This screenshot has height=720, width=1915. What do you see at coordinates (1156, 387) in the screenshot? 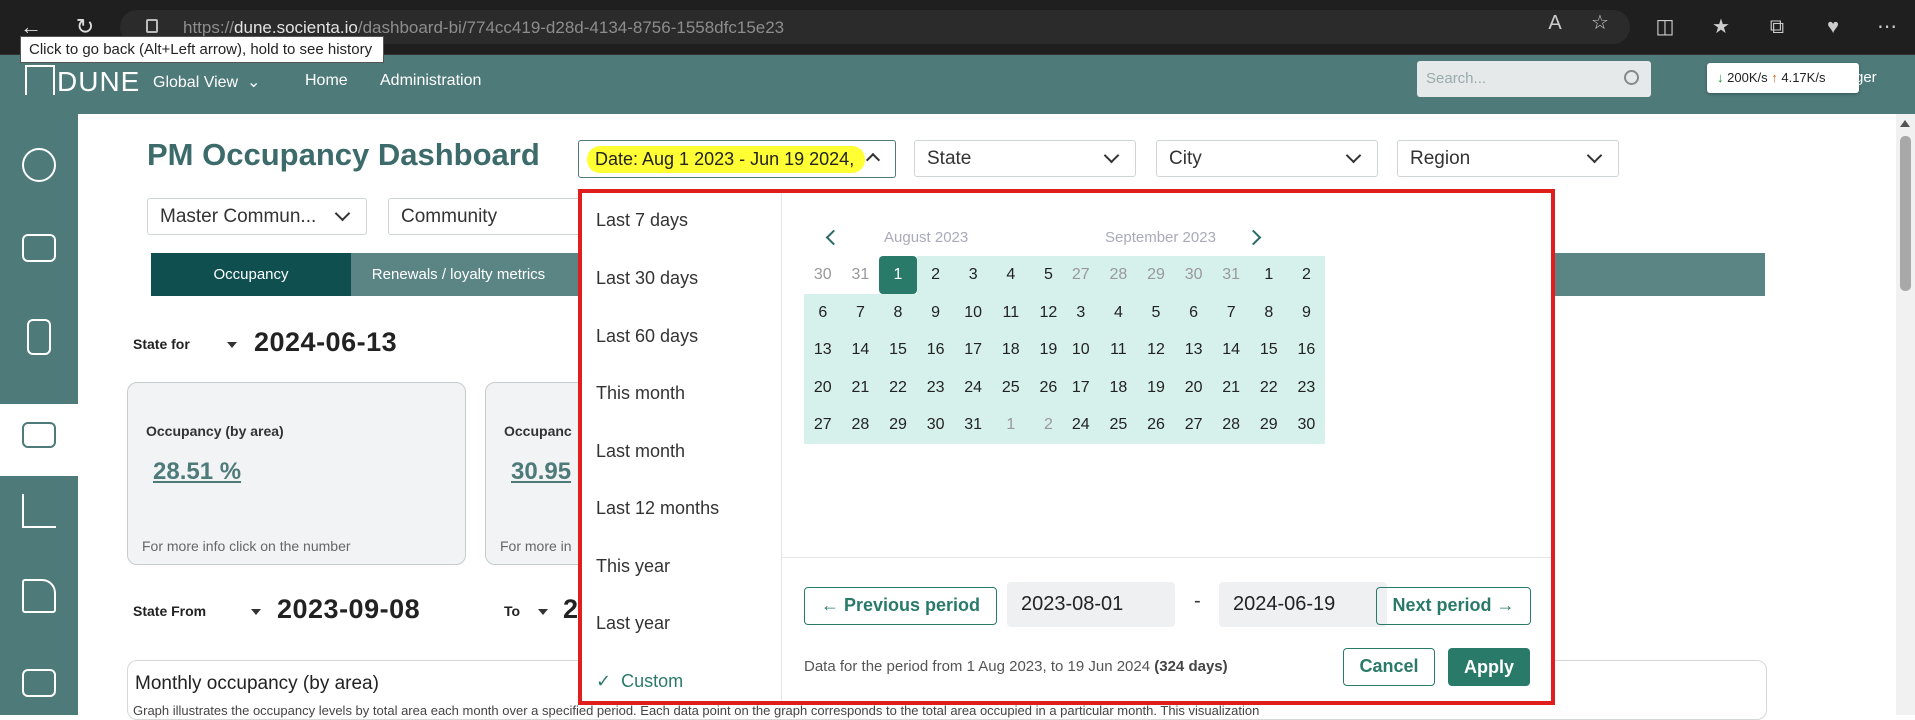
I see `calendar-day: 19` at bounding box center [1156, 387].